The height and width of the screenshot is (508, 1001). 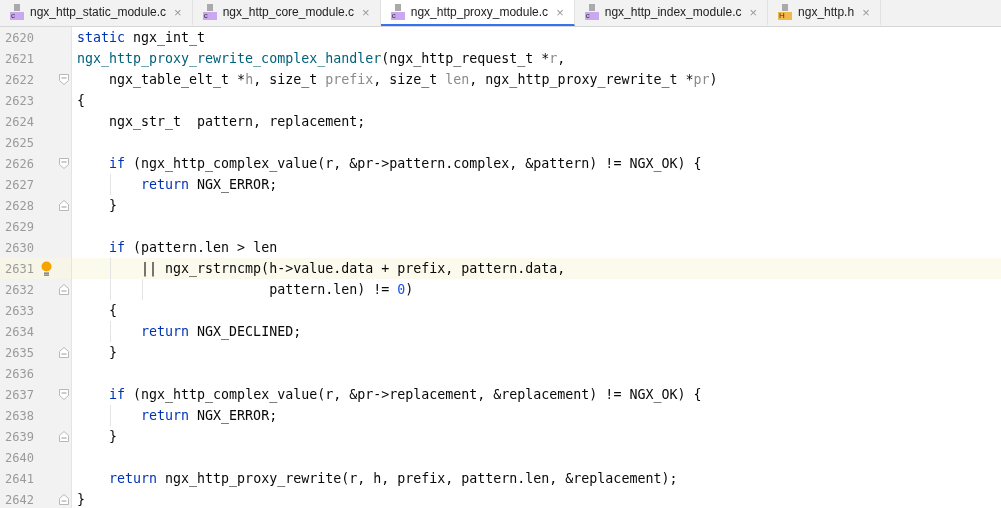 What do you see at coordinates (237, 121) in the screenshot?
I see `code-line: ngx_str_t pattern, replacement;` at bounding box center [237, 121].